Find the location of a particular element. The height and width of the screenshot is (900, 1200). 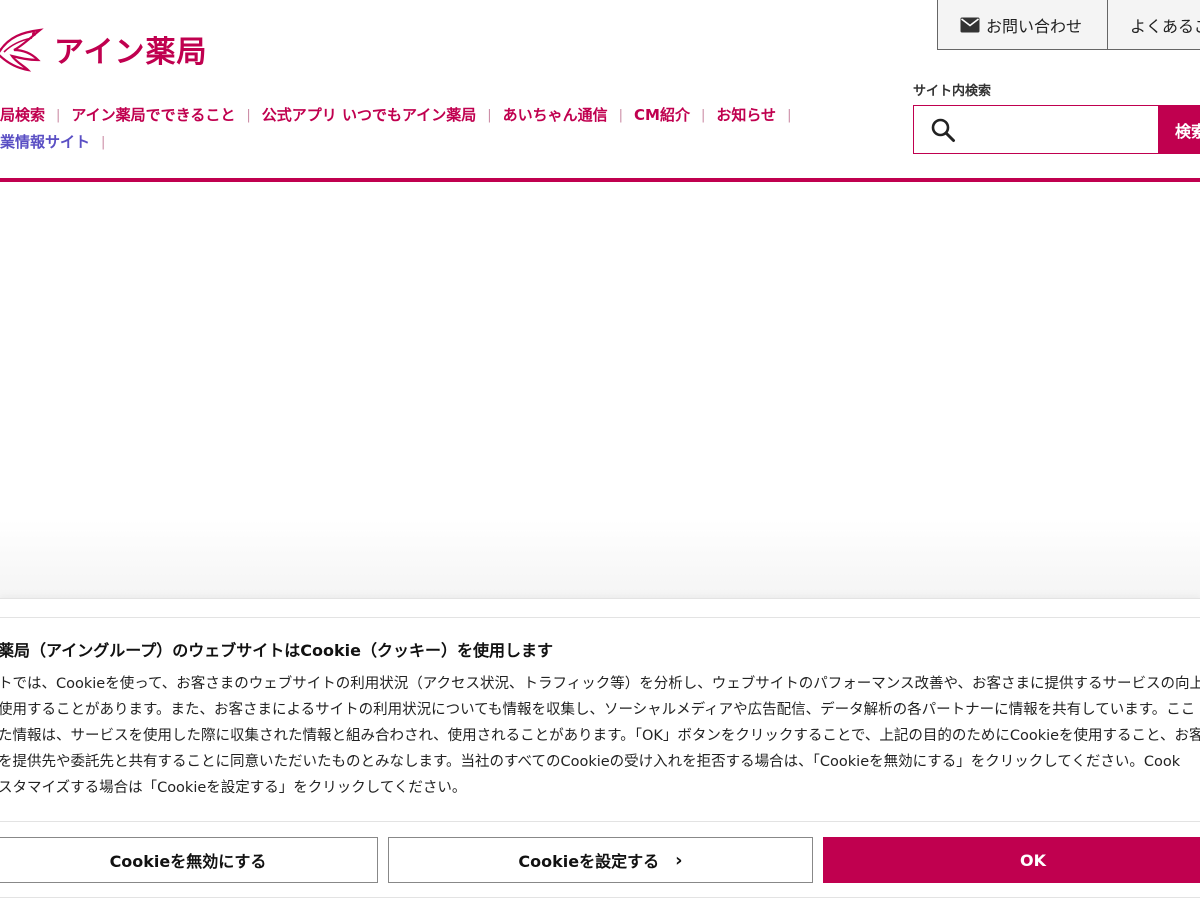

accept-cookies-button: OK is located at coordinates (1011, 860).